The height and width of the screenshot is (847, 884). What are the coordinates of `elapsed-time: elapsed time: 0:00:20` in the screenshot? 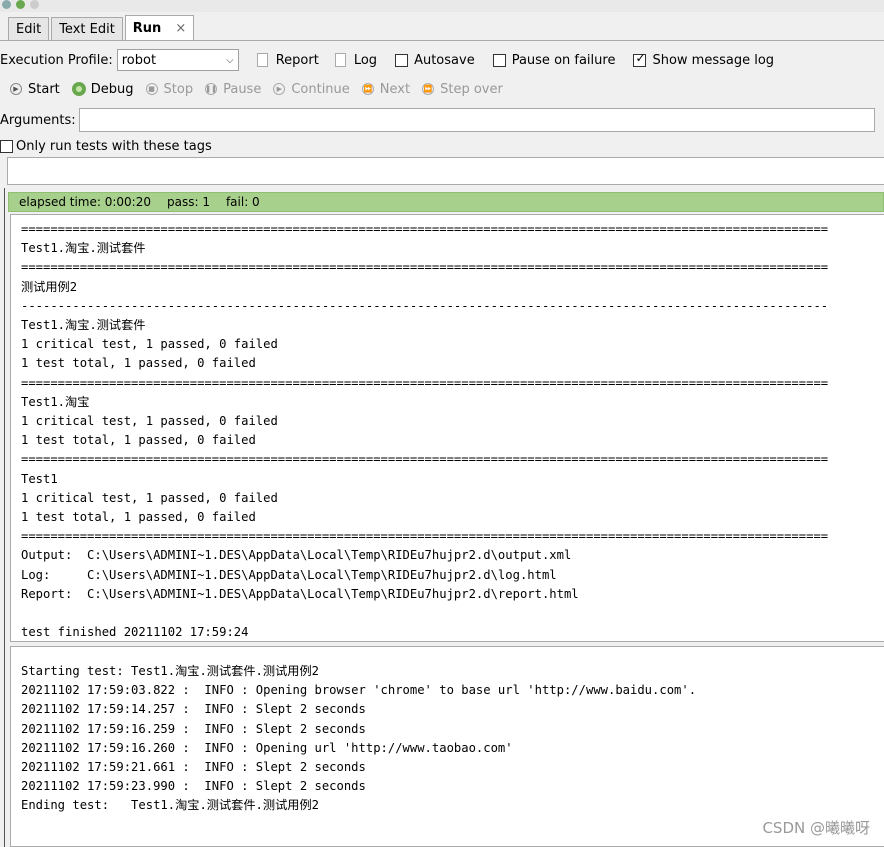 It's located at (85, 202).